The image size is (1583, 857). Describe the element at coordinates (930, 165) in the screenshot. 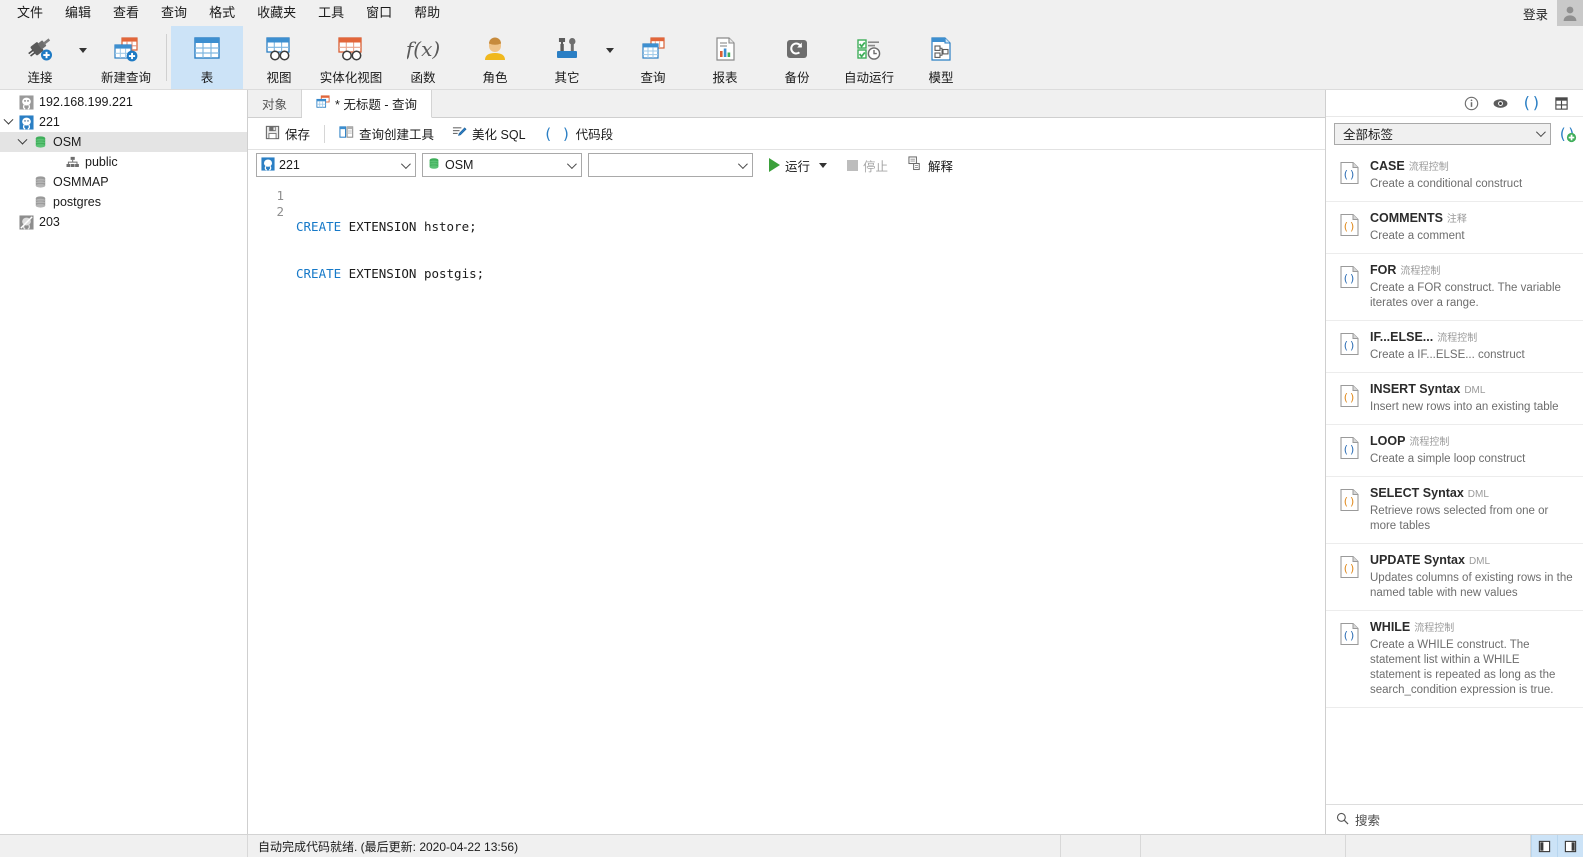

I see `explain-button: 解释` at that location.